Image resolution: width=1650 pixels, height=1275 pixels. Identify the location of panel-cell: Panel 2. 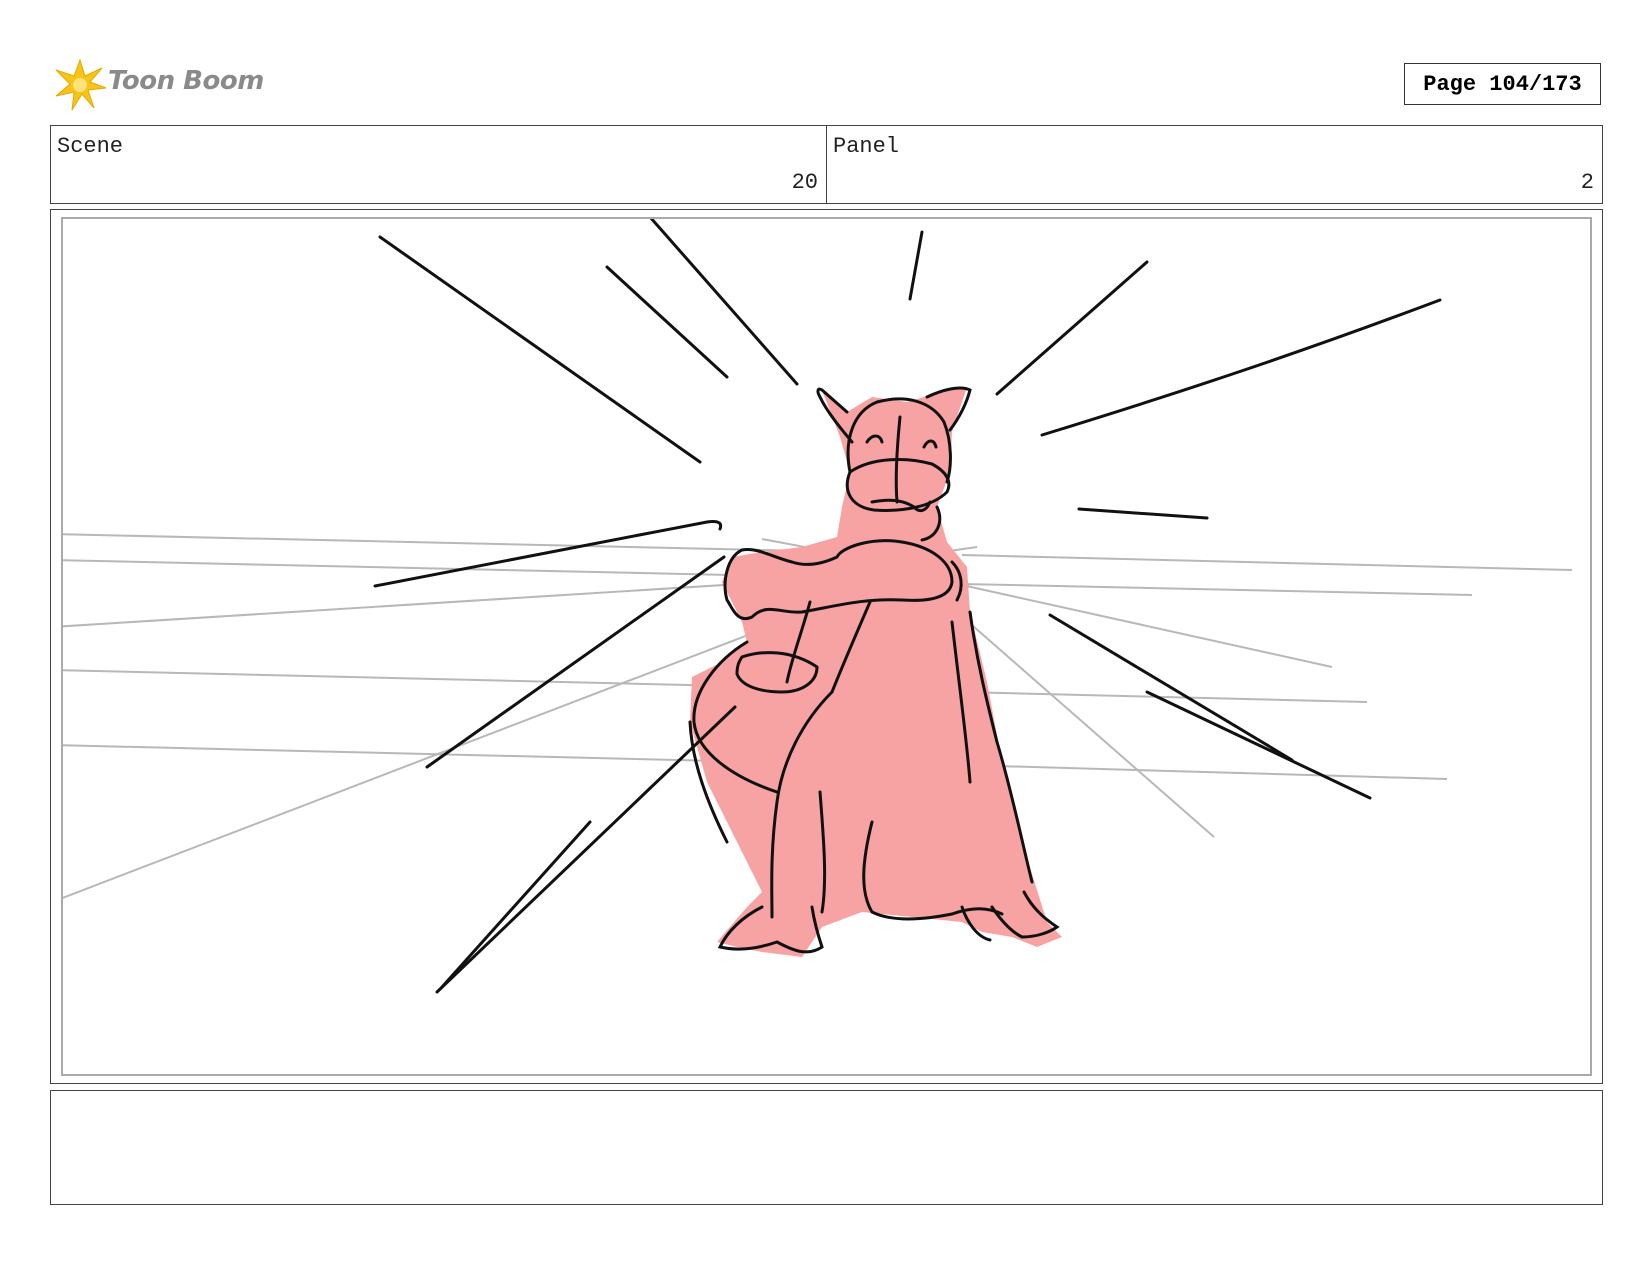
(1214, 164).